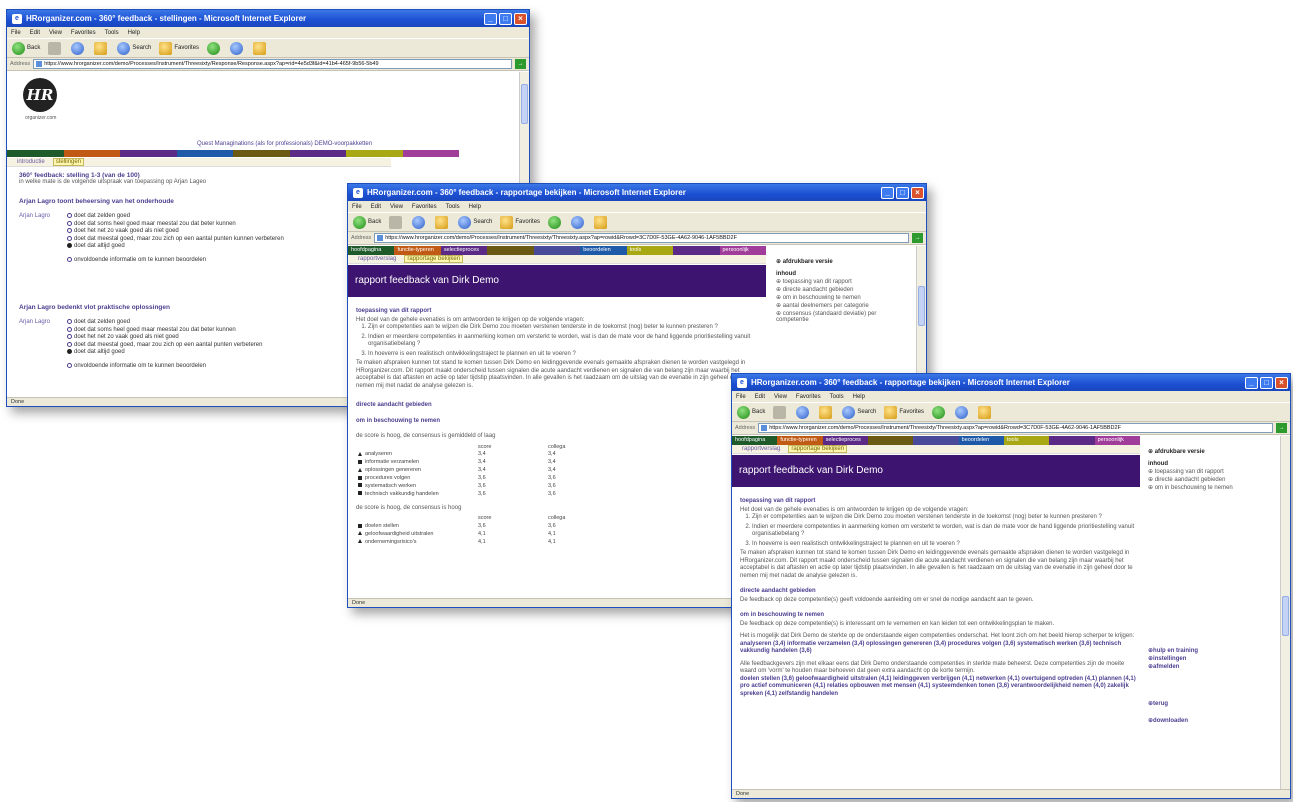  Describe the element at coordinates (464, 250) in the screenshot. I see `nav-tab: selectieproces` at that location.